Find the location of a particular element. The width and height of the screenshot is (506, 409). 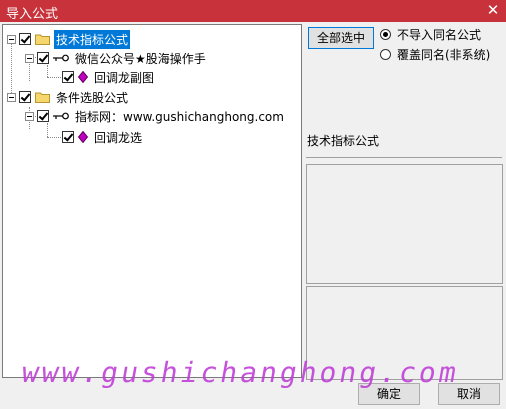

checkbox-author-wechat is located at coordinates (43, 58).